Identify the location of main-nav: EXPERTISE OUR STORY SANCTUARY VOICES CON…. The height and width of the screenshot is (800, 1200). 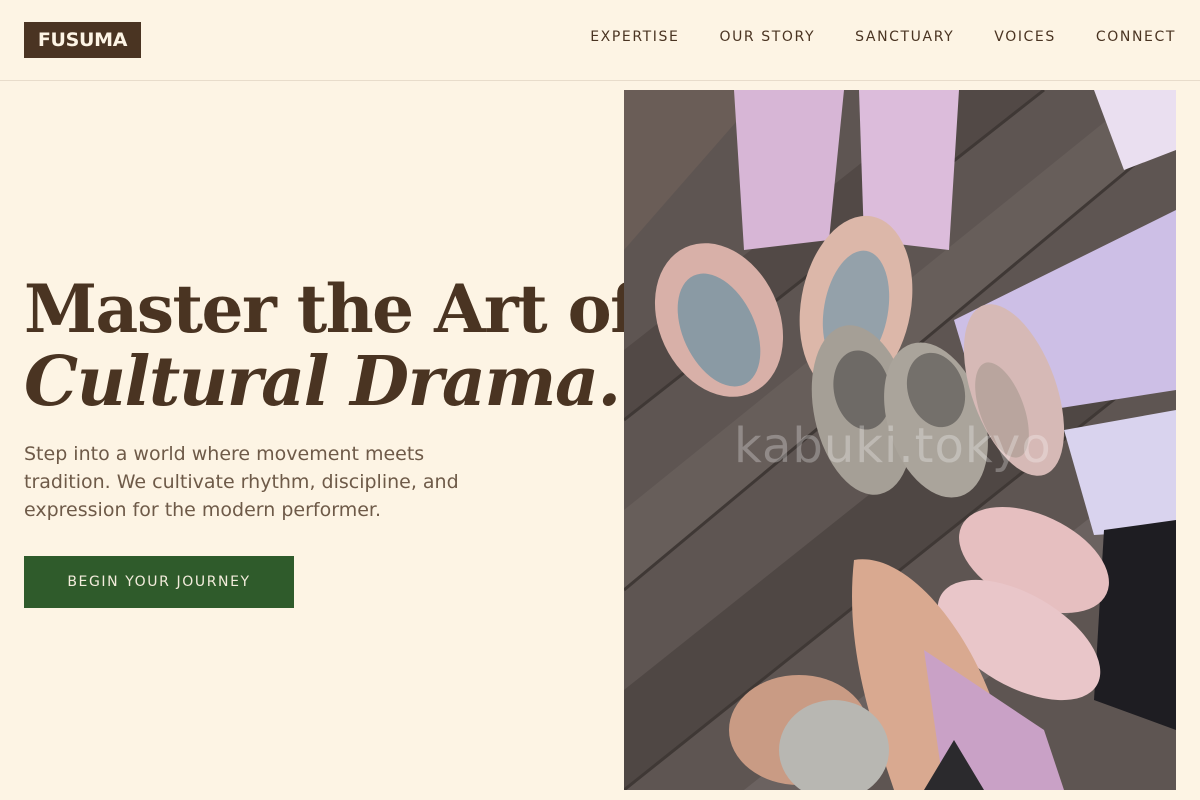
(883, 37).